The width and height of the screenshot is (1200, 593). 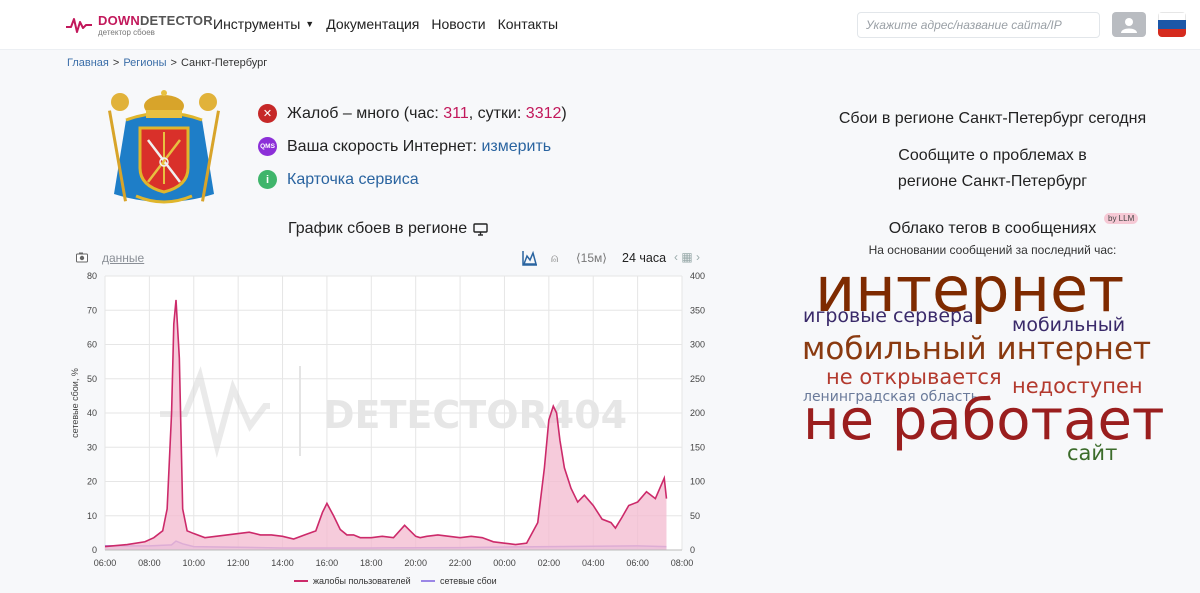 What do you see at coordinates (992, 118) in the screenshot?
I see `outages-today-title: Сбои в регионе Санкт-Петербург сегодня` at bounding box center [992, 118].